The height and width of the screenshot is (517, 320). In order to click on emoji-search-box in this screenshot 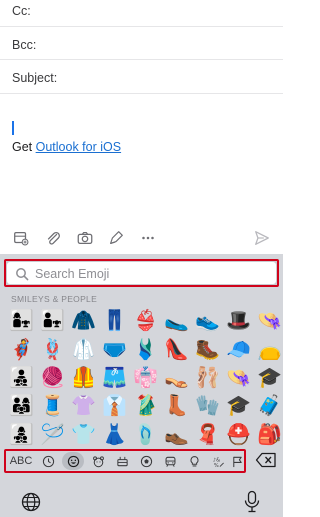, I will do `click(141, 273)`.